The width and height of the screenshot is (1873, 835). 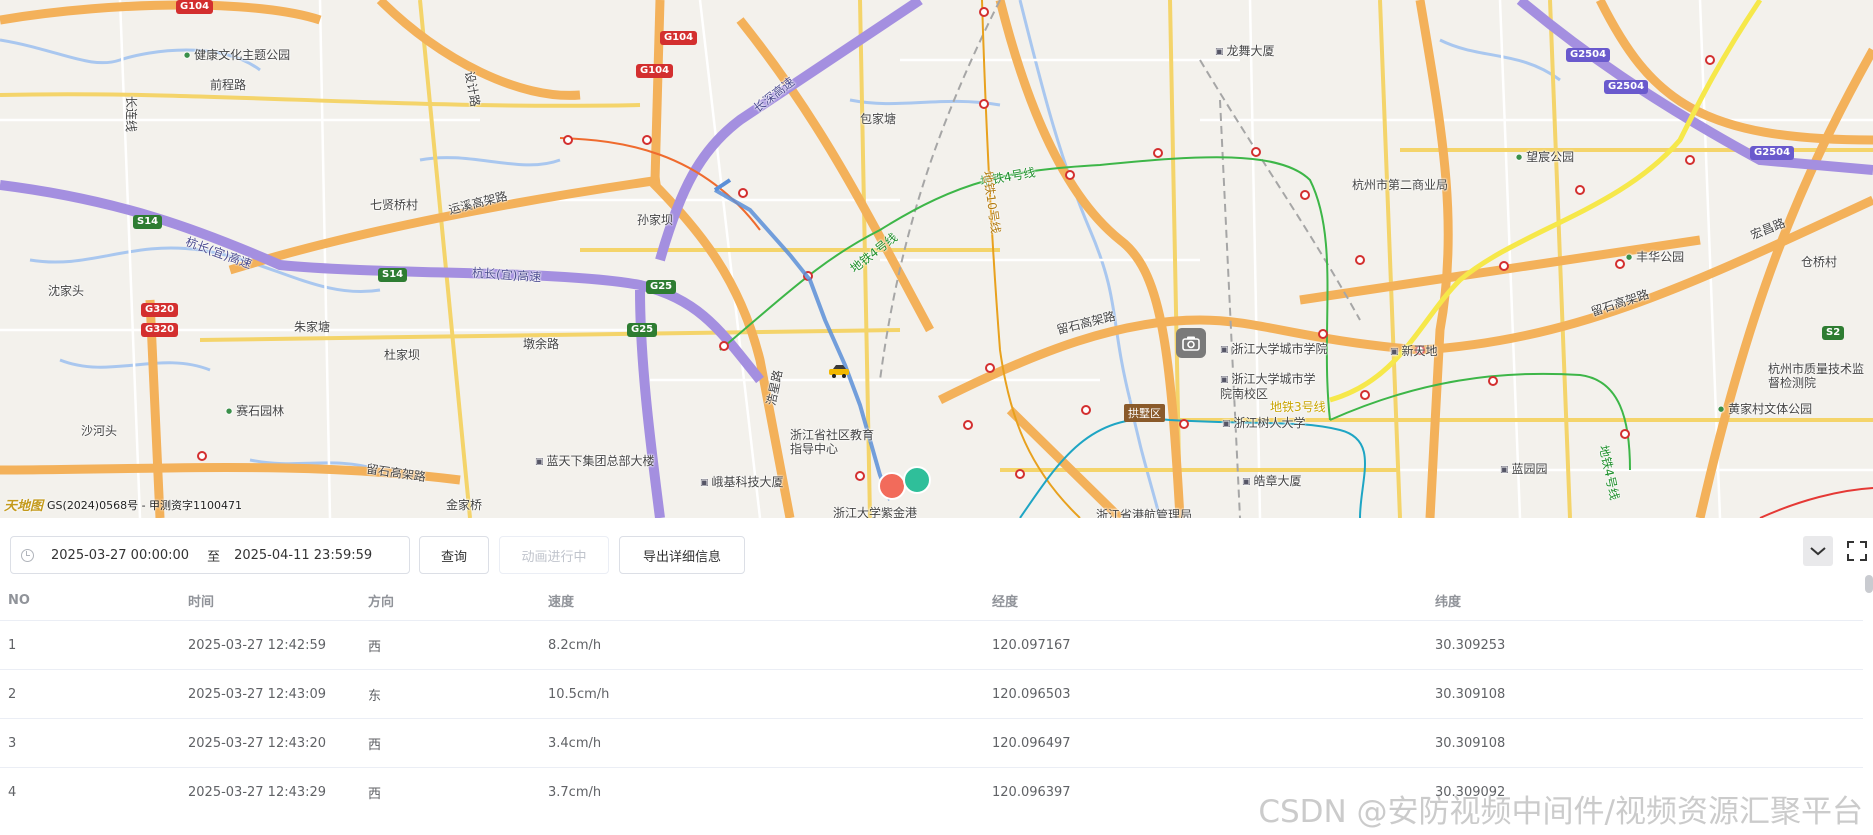 What do you see at coordinates (450, 600) in the screenshot?
I see `col-header-direction: 方向` at bounding box center [450, 600].